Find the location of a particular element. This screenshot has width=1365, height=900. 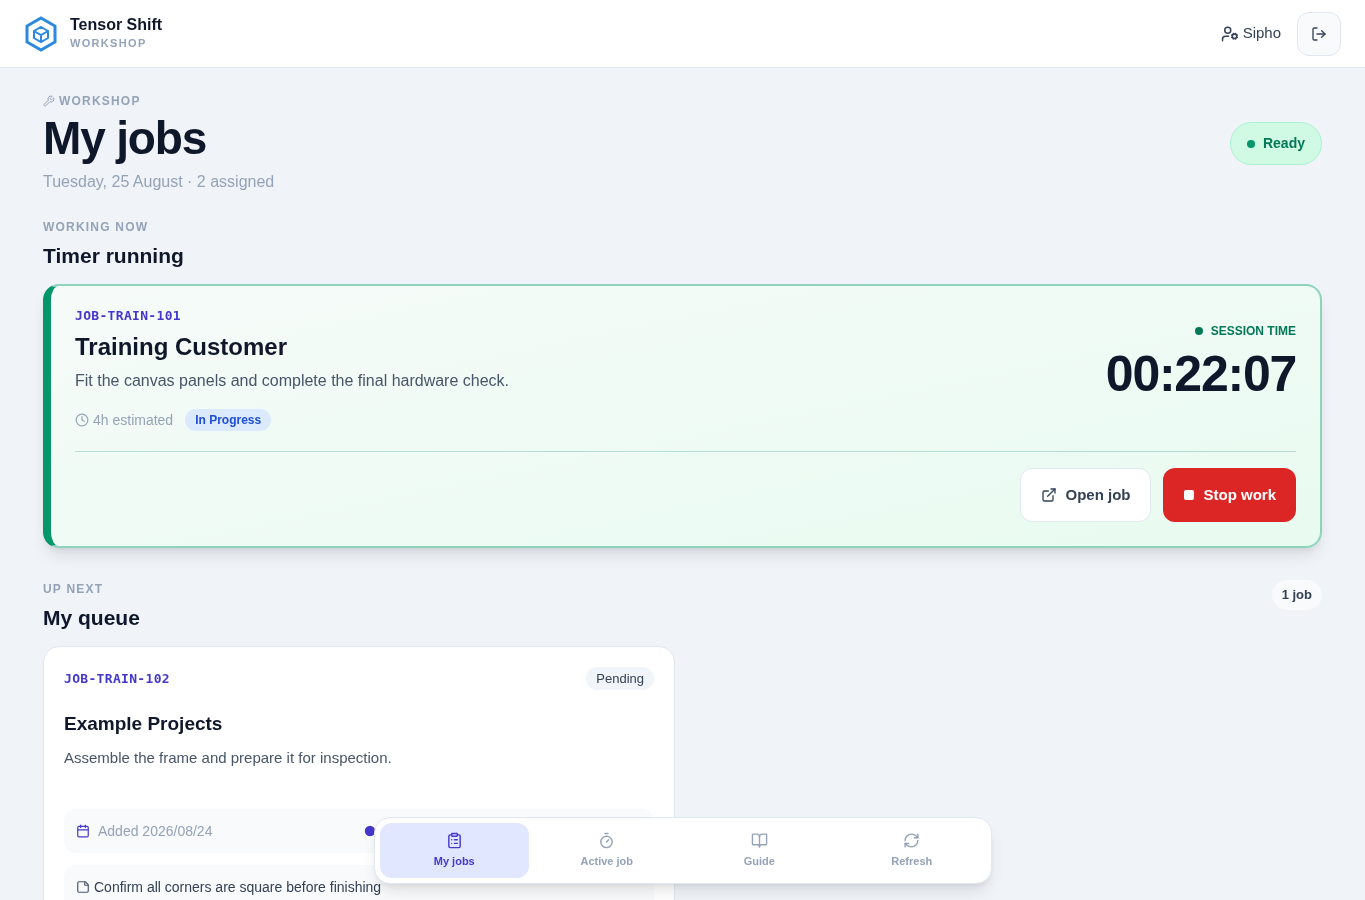

job-status-badge: Pending is located at coordinates (620, 678).